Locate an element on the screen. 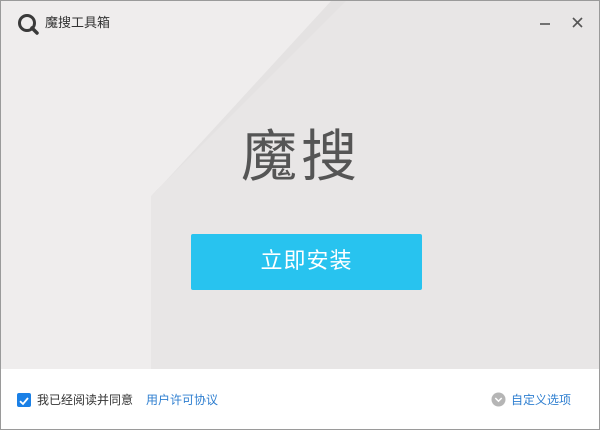  close-icon is located at coordinates (577, 22).